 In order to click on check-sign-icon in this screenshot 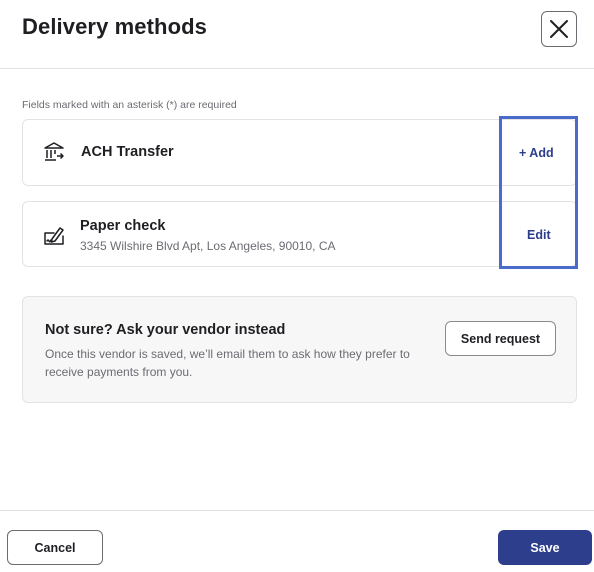, I will do `click(54, 235)`.